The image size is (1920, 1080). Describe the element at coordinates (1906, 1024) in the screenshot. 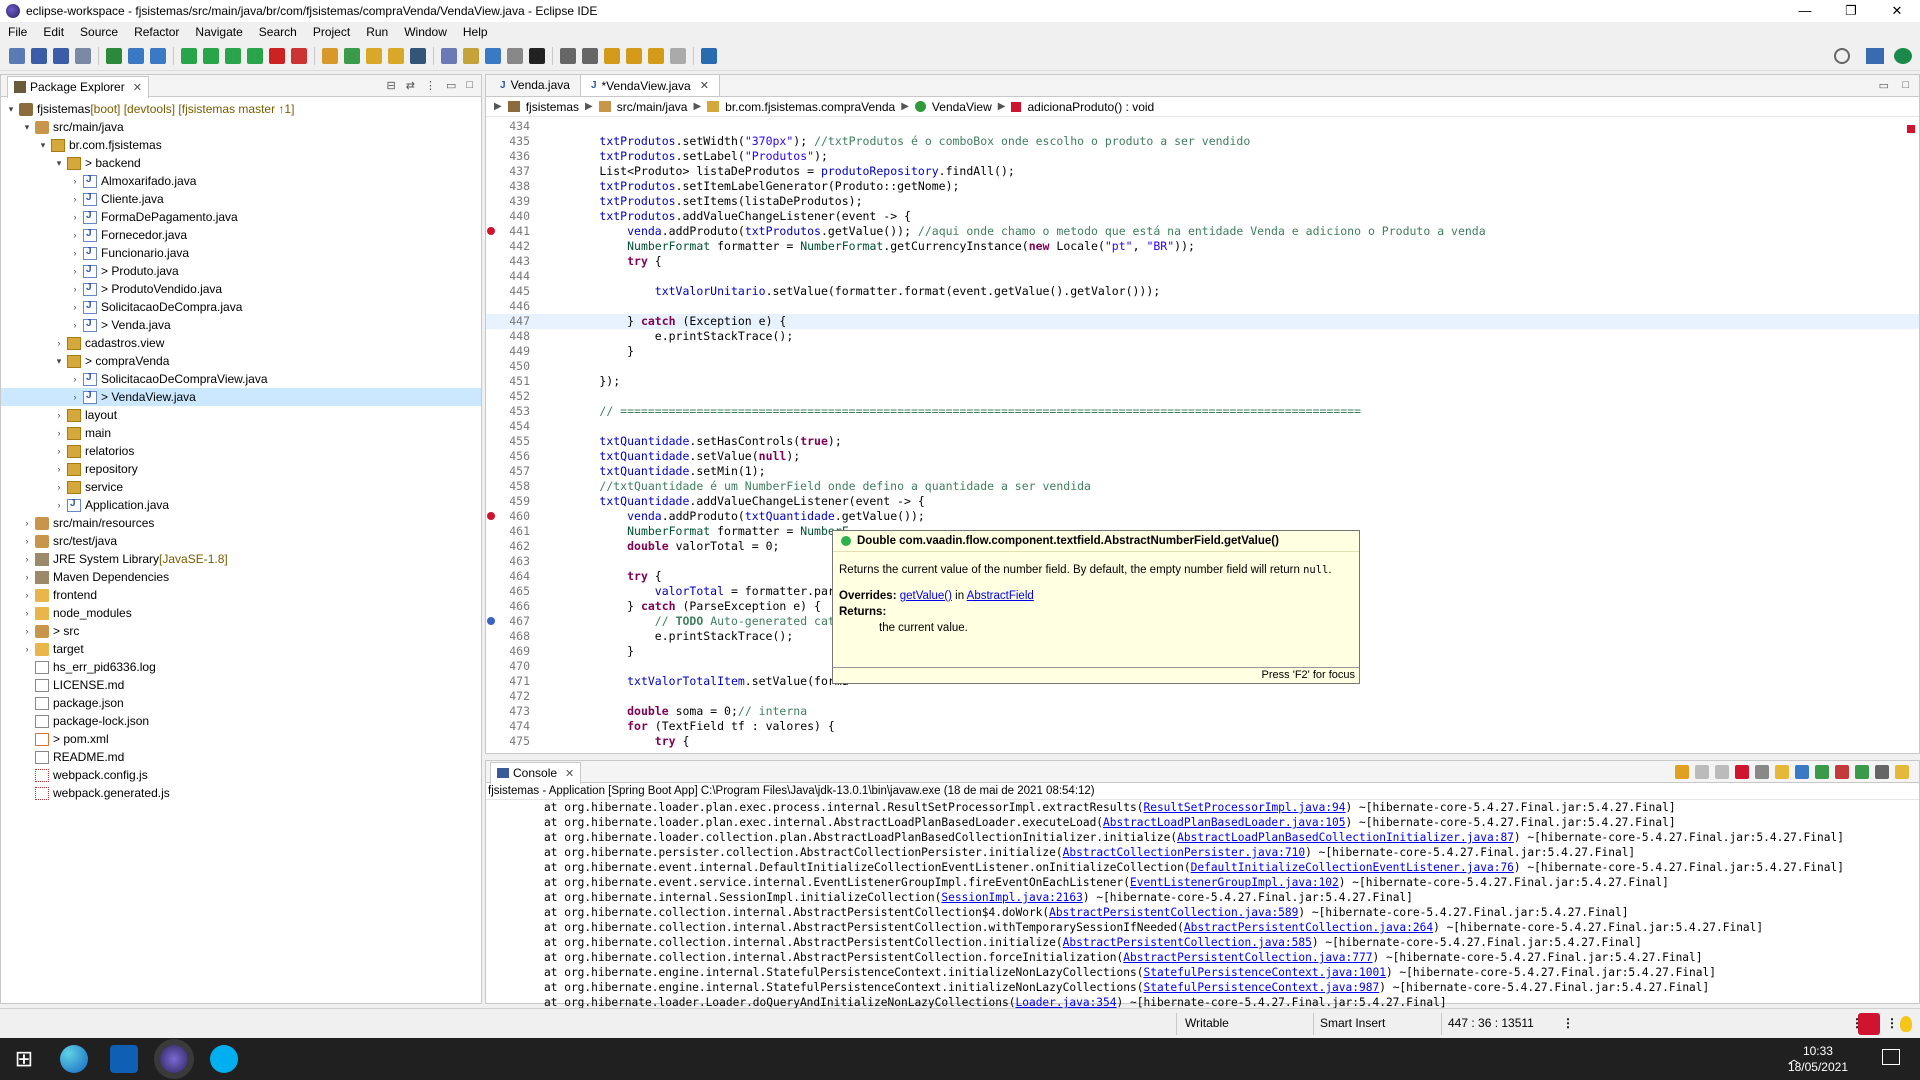

I see `lightbulb-icon` at that location.